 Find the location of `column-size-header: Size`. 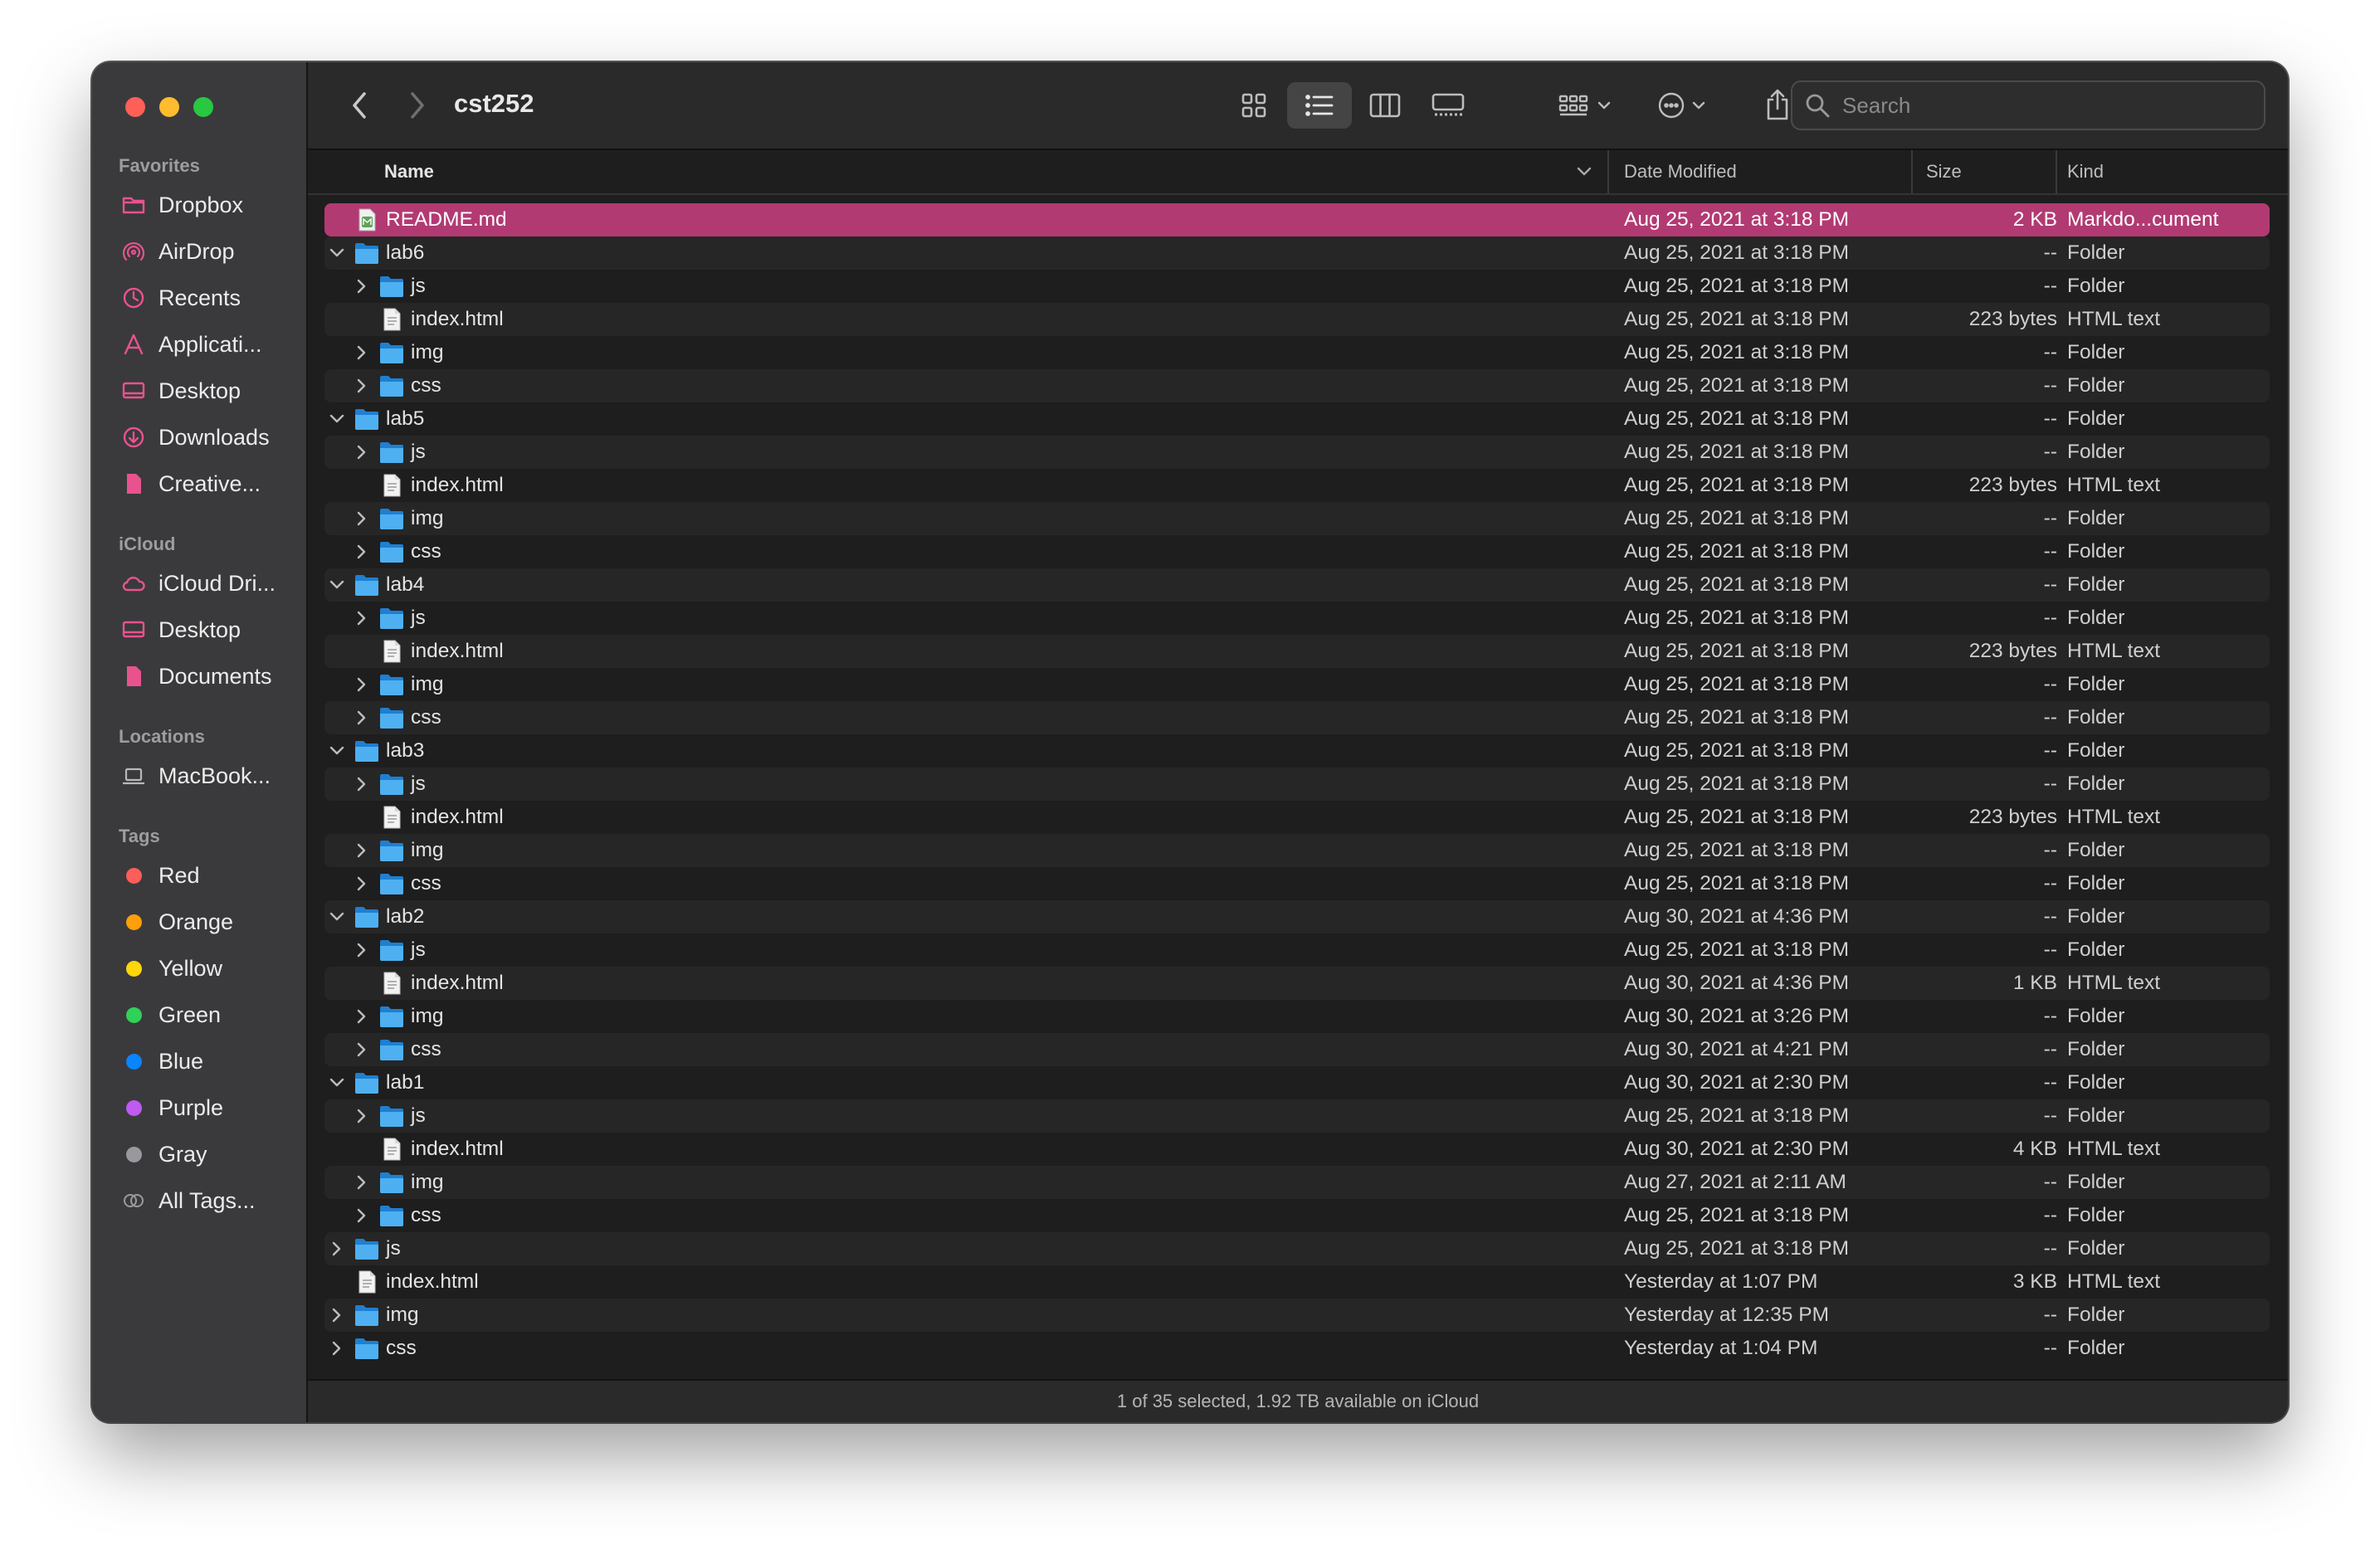

column-size-header: Size is located at coordinates (1944, 171).